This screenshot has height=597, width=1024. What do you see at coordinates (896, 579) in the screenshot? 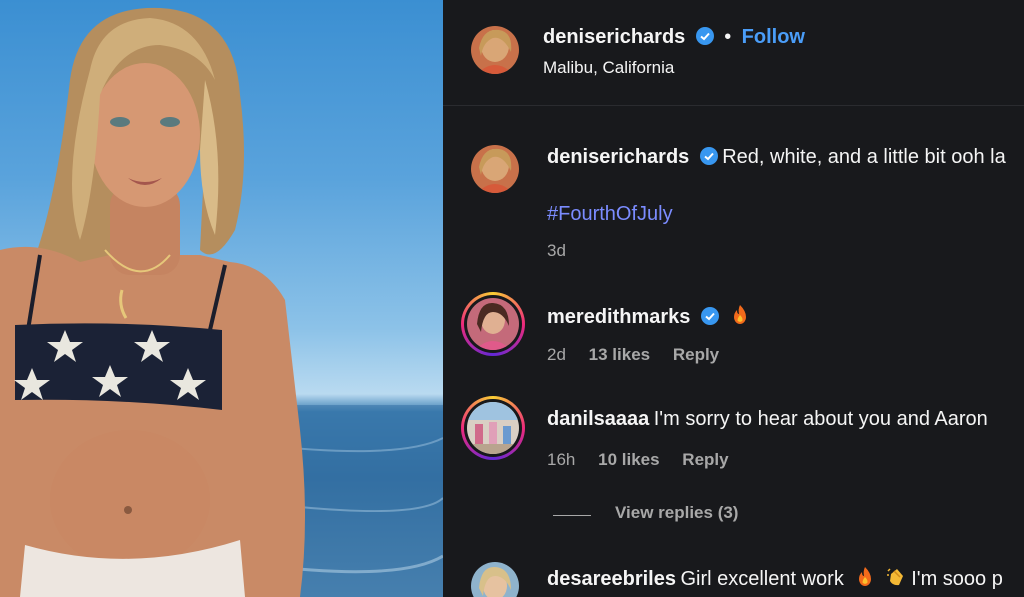
I see `clapping-hands-emoji-icon` at bounding box center [896, 579].